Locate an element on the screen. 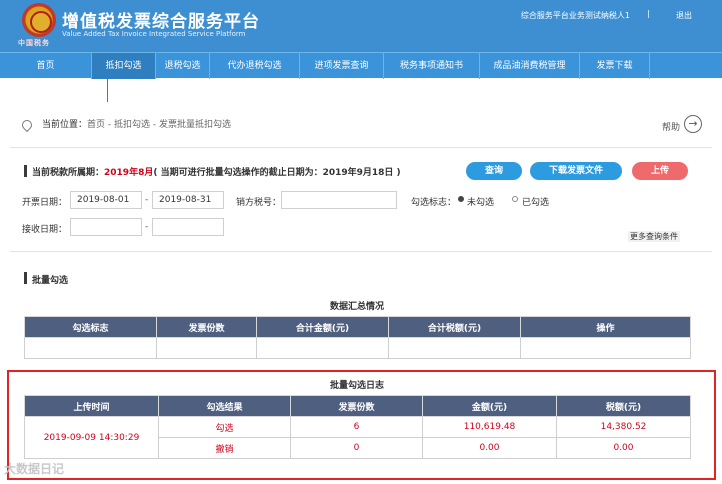  nav-home: 首页 is located at coordinates (46, 66).